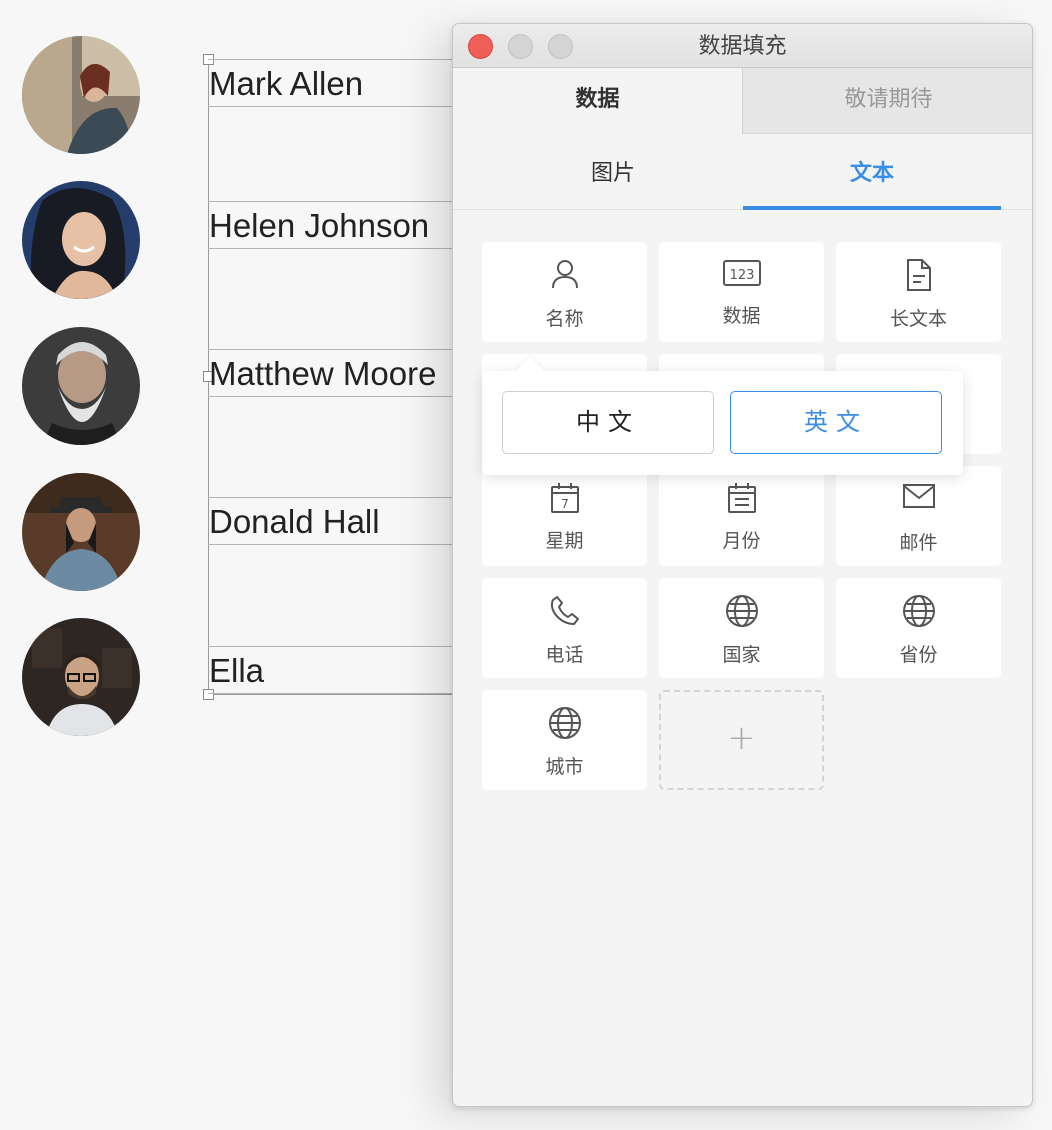 The image size is (1052, 1130). Describe the element at coordinates (565, 504) in the screenshot. I see `calendar-day-number: 7` at that location.